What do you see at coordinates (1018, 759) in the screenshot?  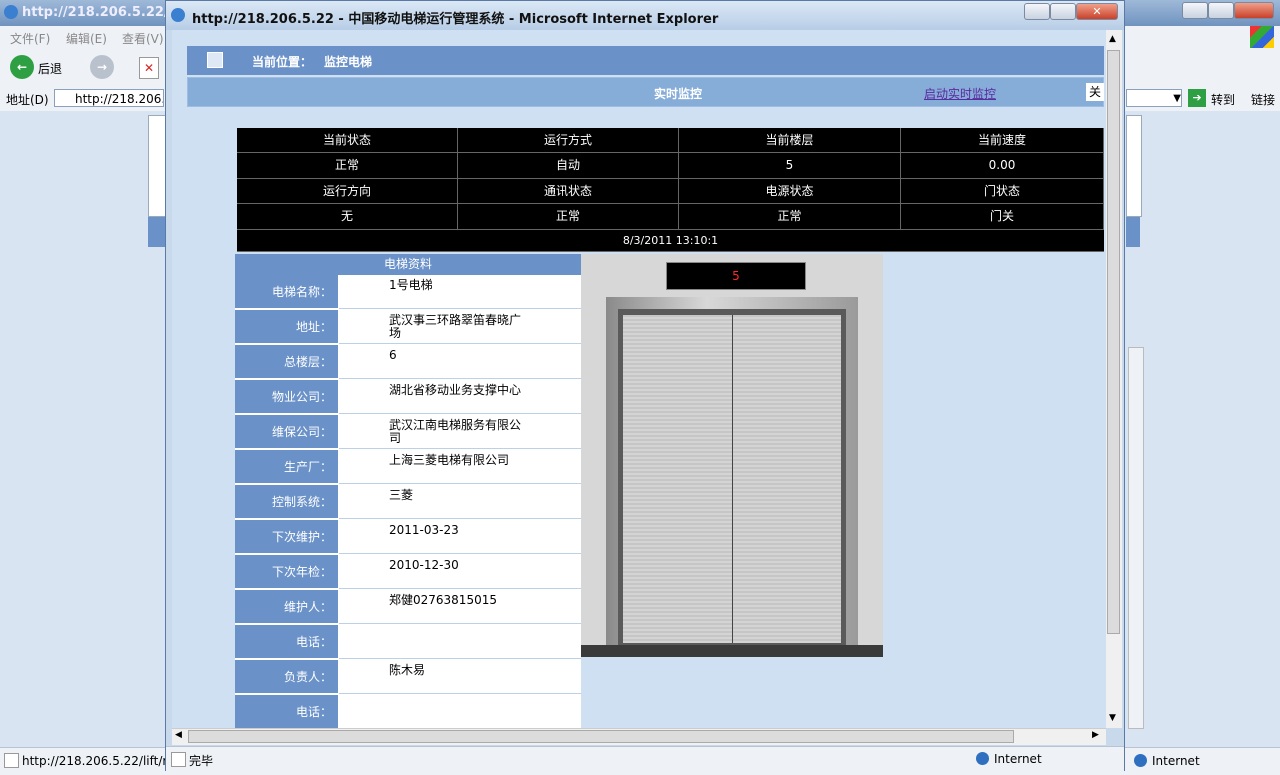 I see `popup-status-zone: Internet` at bounding box center [1018, 759].